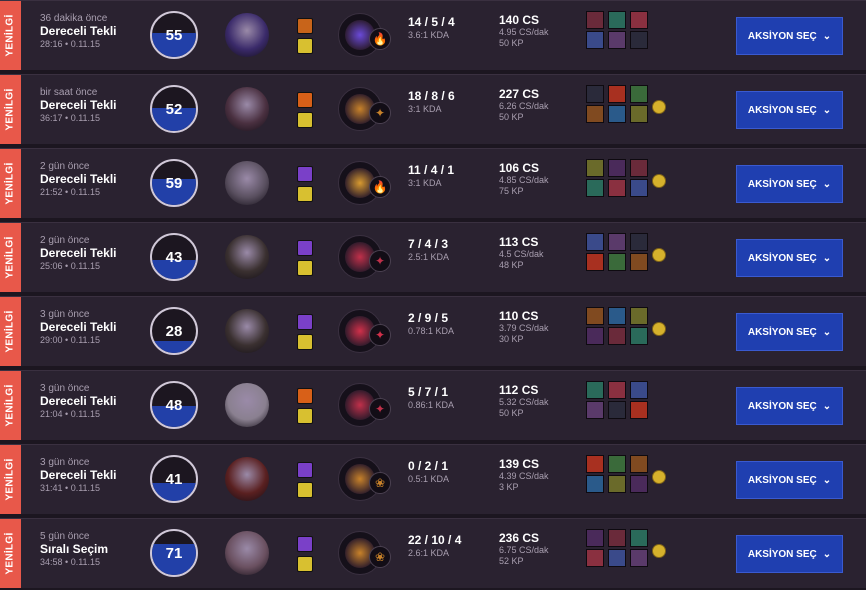 Image resolution: width=866 pixels, height=590 pixels. Describe the element at coordinates (174, 405) in the screenshot. I see `score-value: 48` at that location.